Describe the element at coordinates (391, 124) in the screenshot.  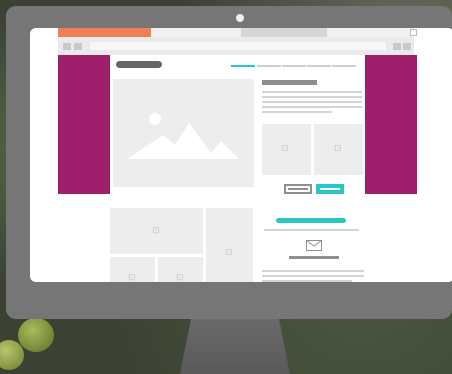
I see `right-sidebar` at that location.